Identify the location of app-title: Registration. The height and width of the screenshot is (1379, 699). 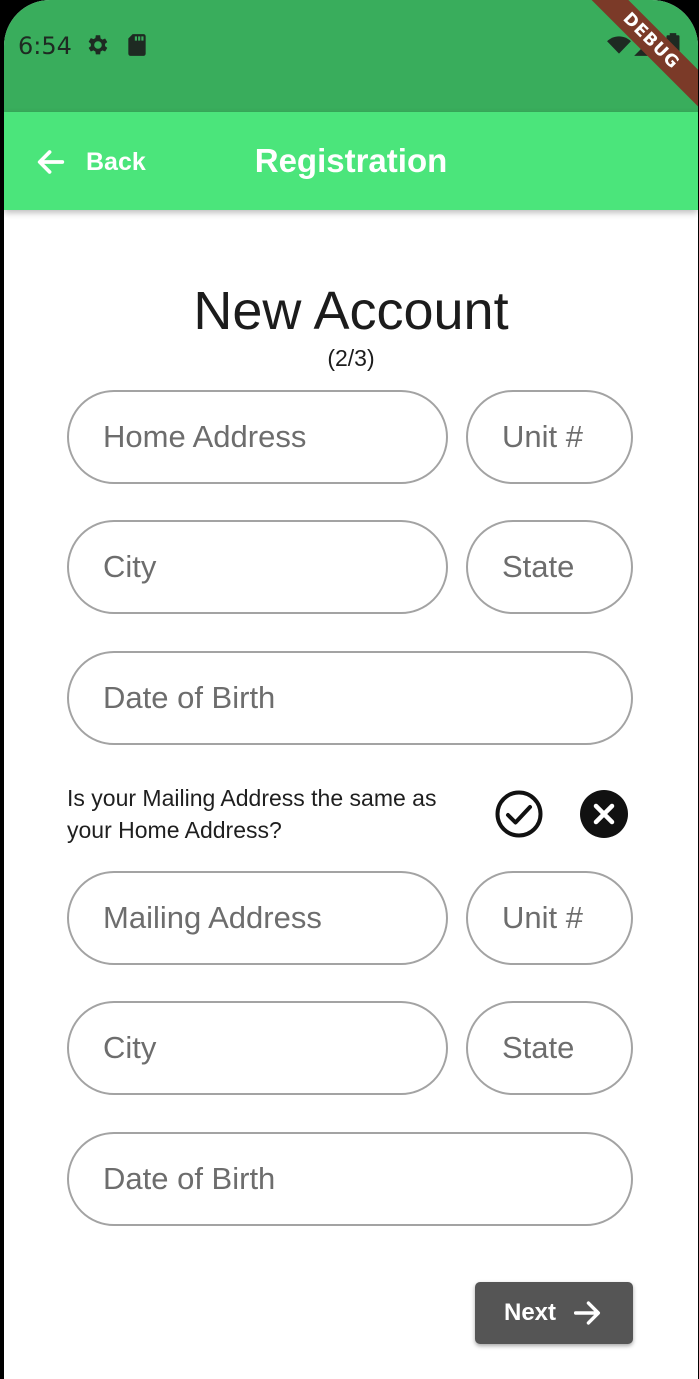
(351, 160).